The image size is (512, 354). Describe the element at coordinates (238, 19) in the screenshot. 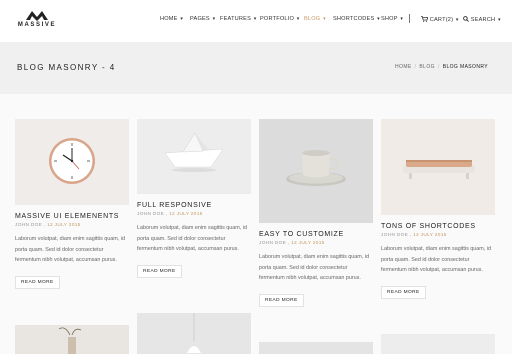

I see `nav-item-features: FEATURES ▾` at that location.